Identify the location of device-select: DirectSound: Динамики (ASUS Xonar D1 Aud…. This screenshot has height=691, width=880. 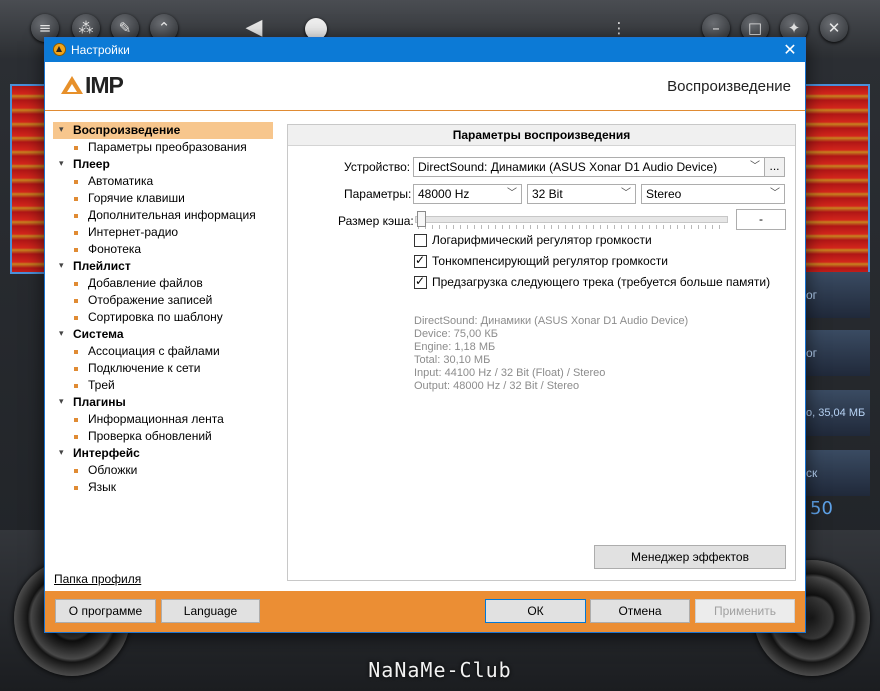
(589, 167).